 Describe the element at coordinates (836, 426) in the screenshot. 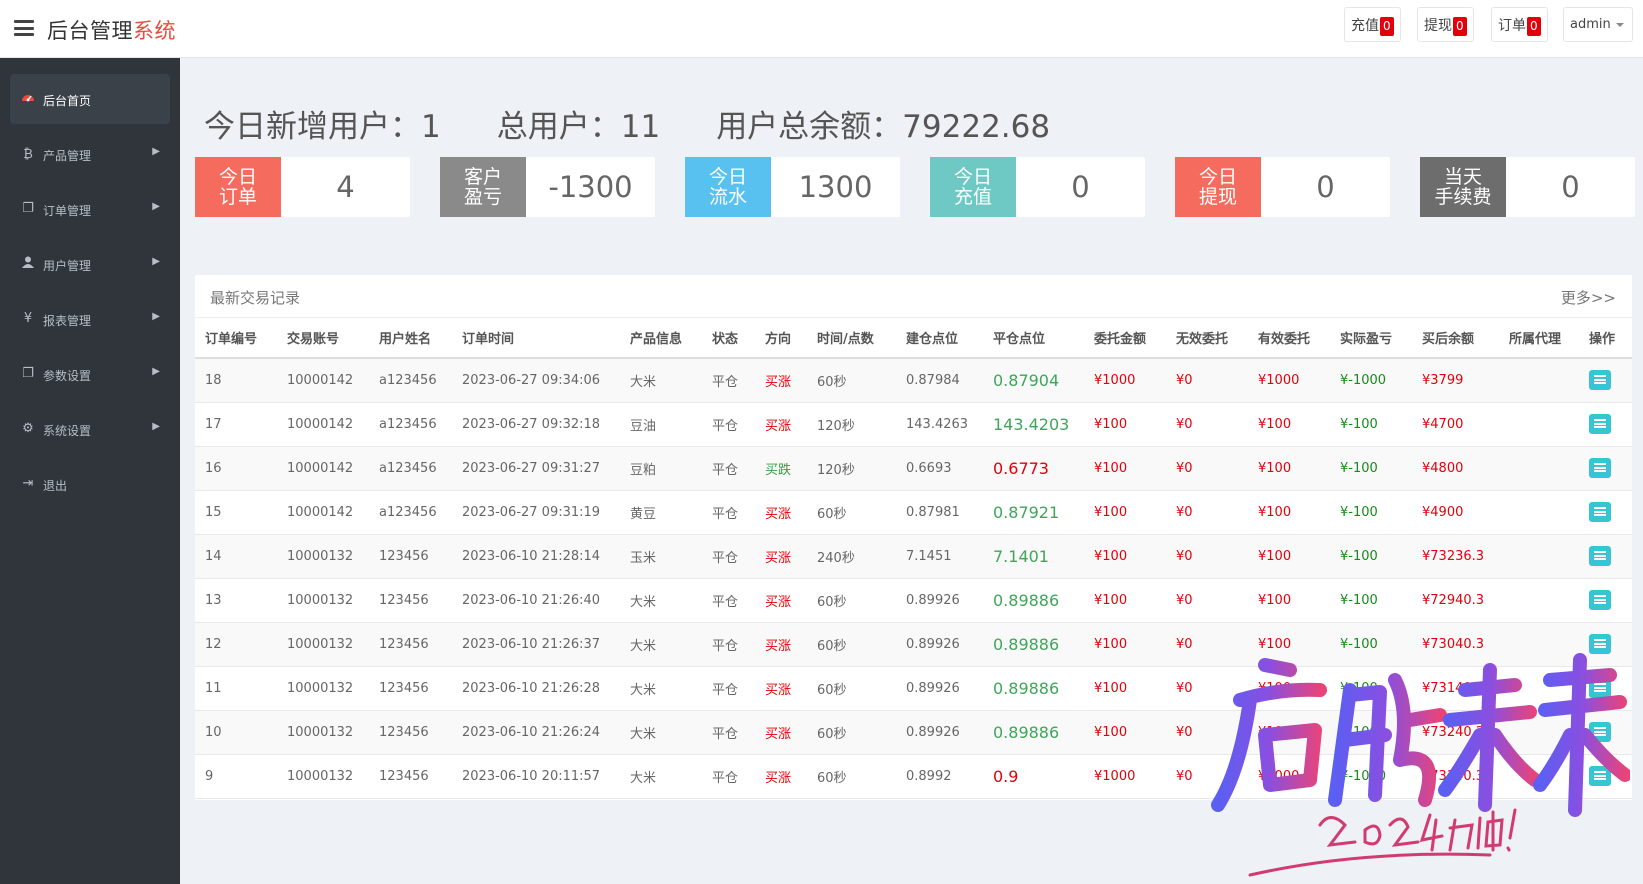

I see `duration-value: 120秒` at that location.